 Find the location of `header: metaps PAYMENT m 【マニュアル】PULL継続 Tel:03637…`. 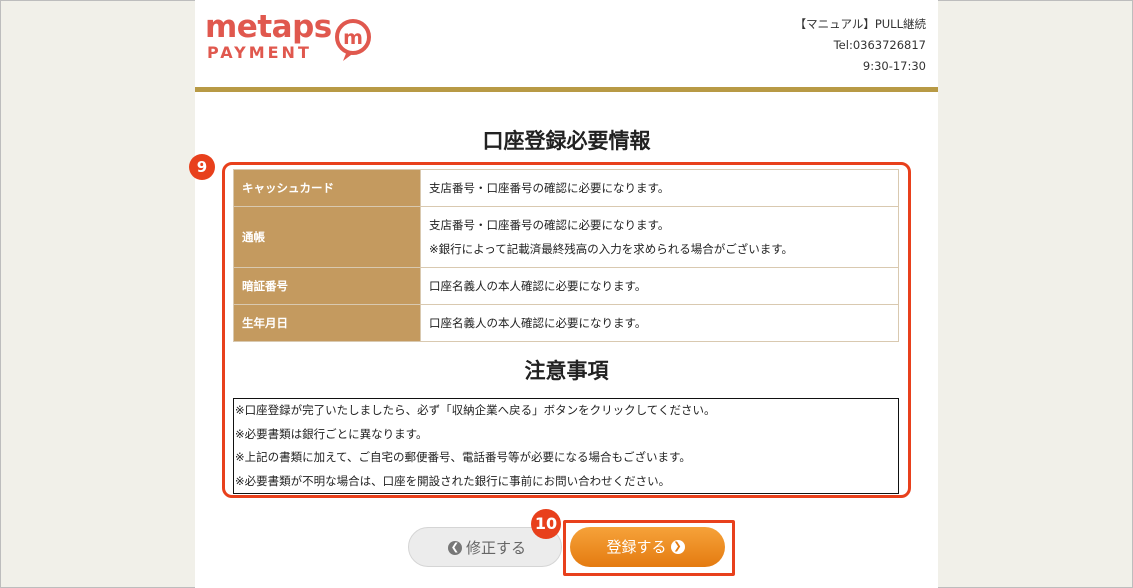

header: metaps PAYMENT m 【マニュアル】PULL継続 Tel:03637… is located at coordinates (566, 43).